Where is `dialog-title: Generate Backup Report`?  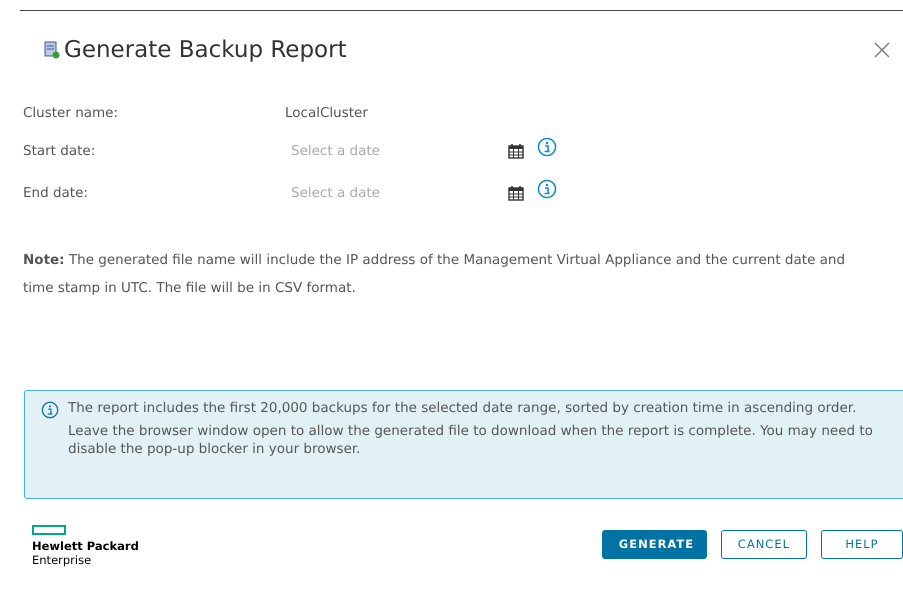 dialog-title: Generate Backup Report is located at coordinates (206, 50).